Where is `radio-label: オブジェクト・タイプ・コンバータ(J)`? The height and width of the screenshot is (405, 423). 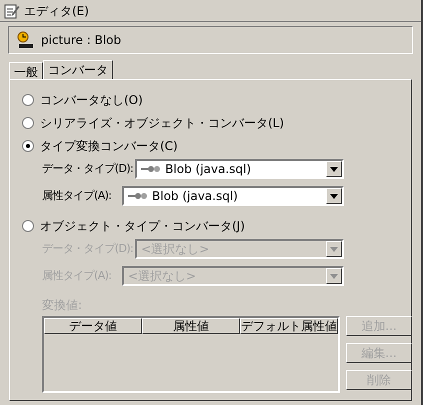 radio-label: オブジェクト・タイプ・コンバータ(J) is located at coordinates (142, 225).